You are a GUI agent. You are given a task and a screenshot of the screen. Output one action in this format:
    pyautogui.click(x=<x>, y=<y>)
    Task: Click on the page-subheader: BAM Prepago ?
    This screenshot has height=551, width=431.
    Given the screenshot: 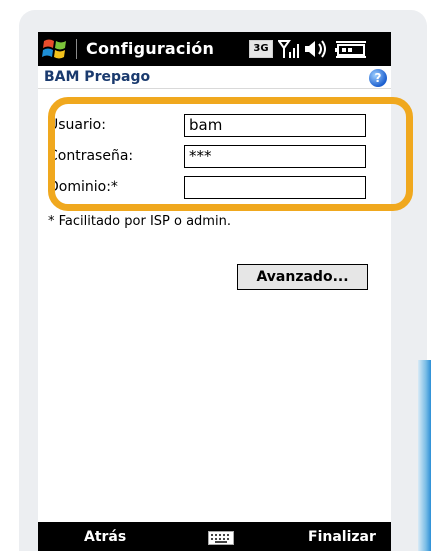 What is the action you would take?
    pyautogui.click(x=214, y=77)
    